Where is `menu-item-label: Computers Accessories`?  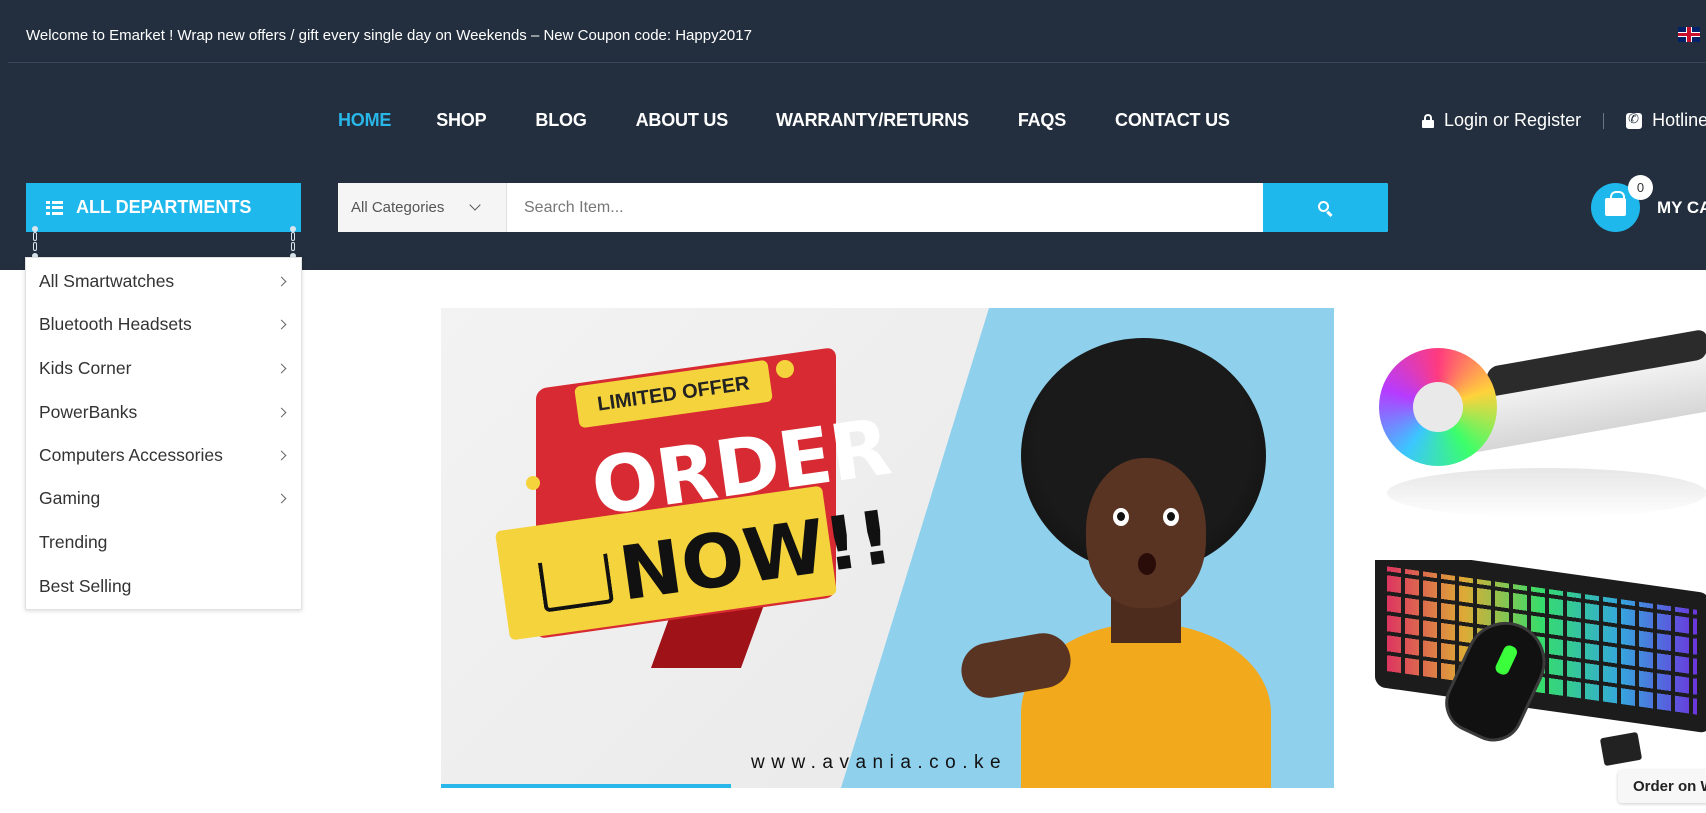
menu-item-label: Computers Accessories is located at coordinates (131, 454).